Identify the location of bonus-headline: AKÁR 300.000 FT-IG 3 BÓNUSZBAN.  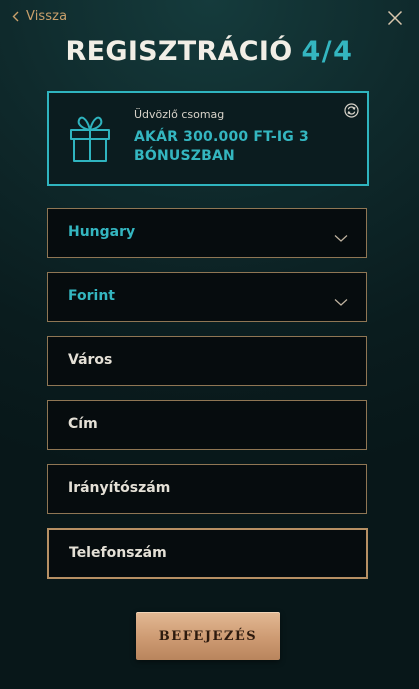
(221, 146).